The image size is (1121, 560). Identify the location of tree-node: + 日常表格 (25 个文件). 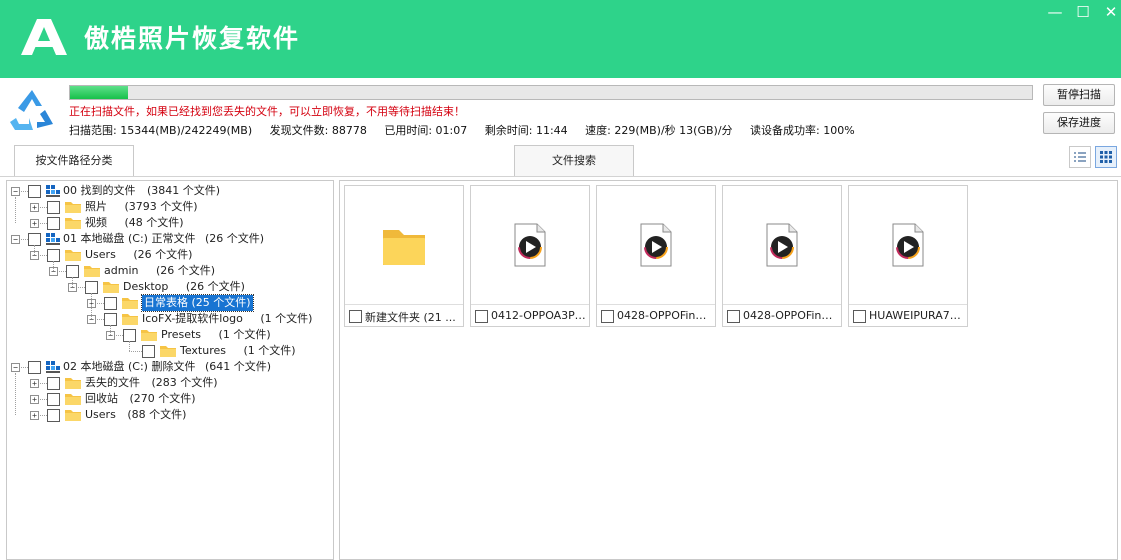
(167, 303).